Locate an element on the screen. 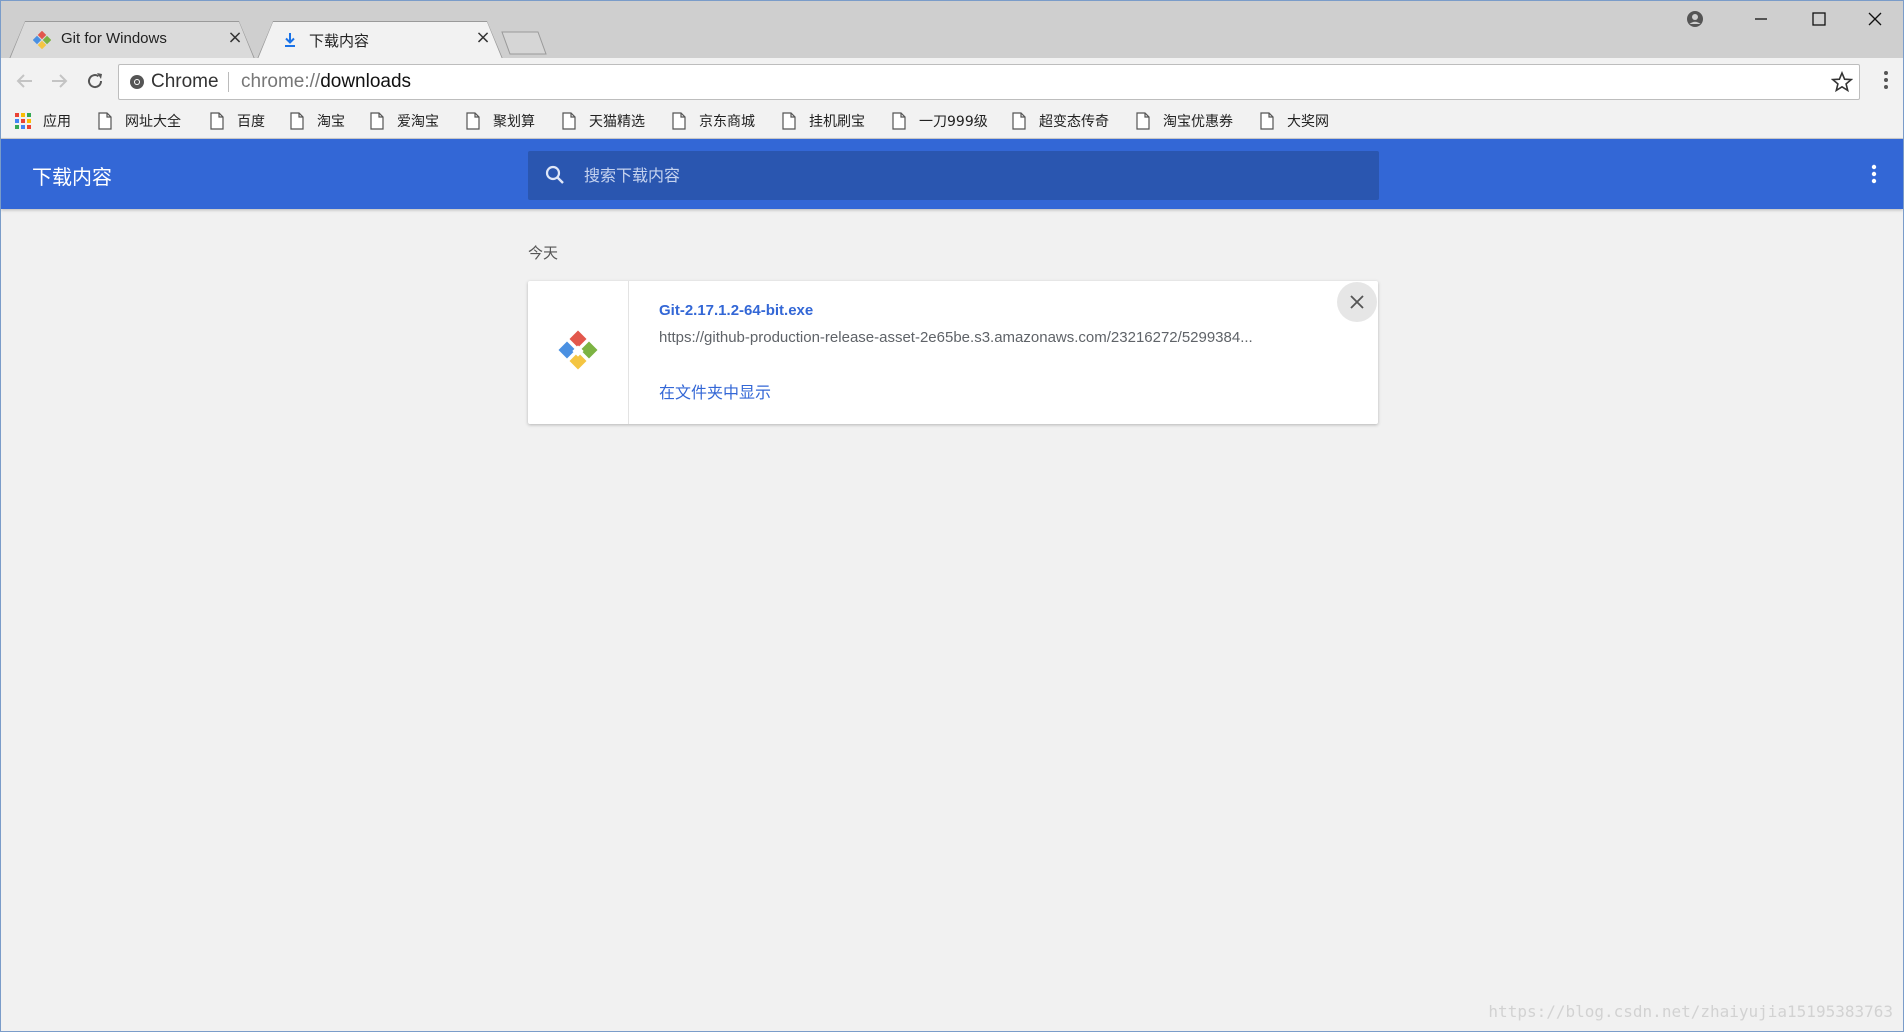 Image resolution: width=1904 pixels, height=1032 pixels. reload-button is located at coordinates (95, 81).